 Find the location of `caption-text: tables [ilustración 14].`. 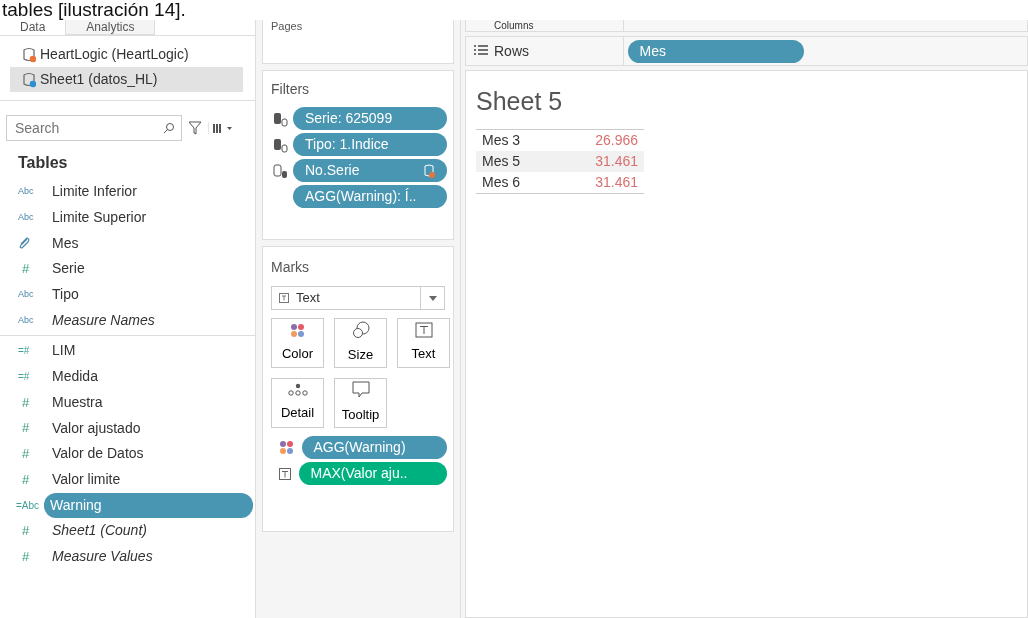

caption-text: tables [ilustración 14]. is located at coordinates (94, 10).